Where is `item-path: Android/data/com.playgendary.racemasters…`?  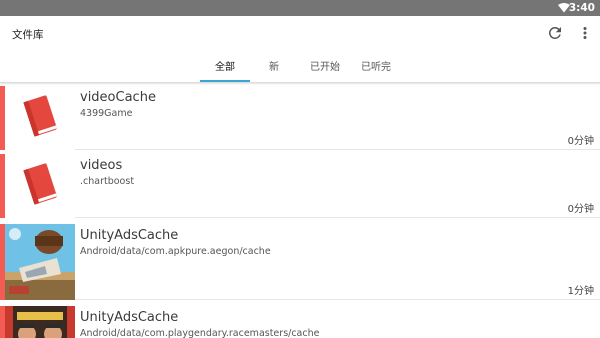 item-path: Android/data/com.playgendary.racemasters… is located at coordinates (200, 333).